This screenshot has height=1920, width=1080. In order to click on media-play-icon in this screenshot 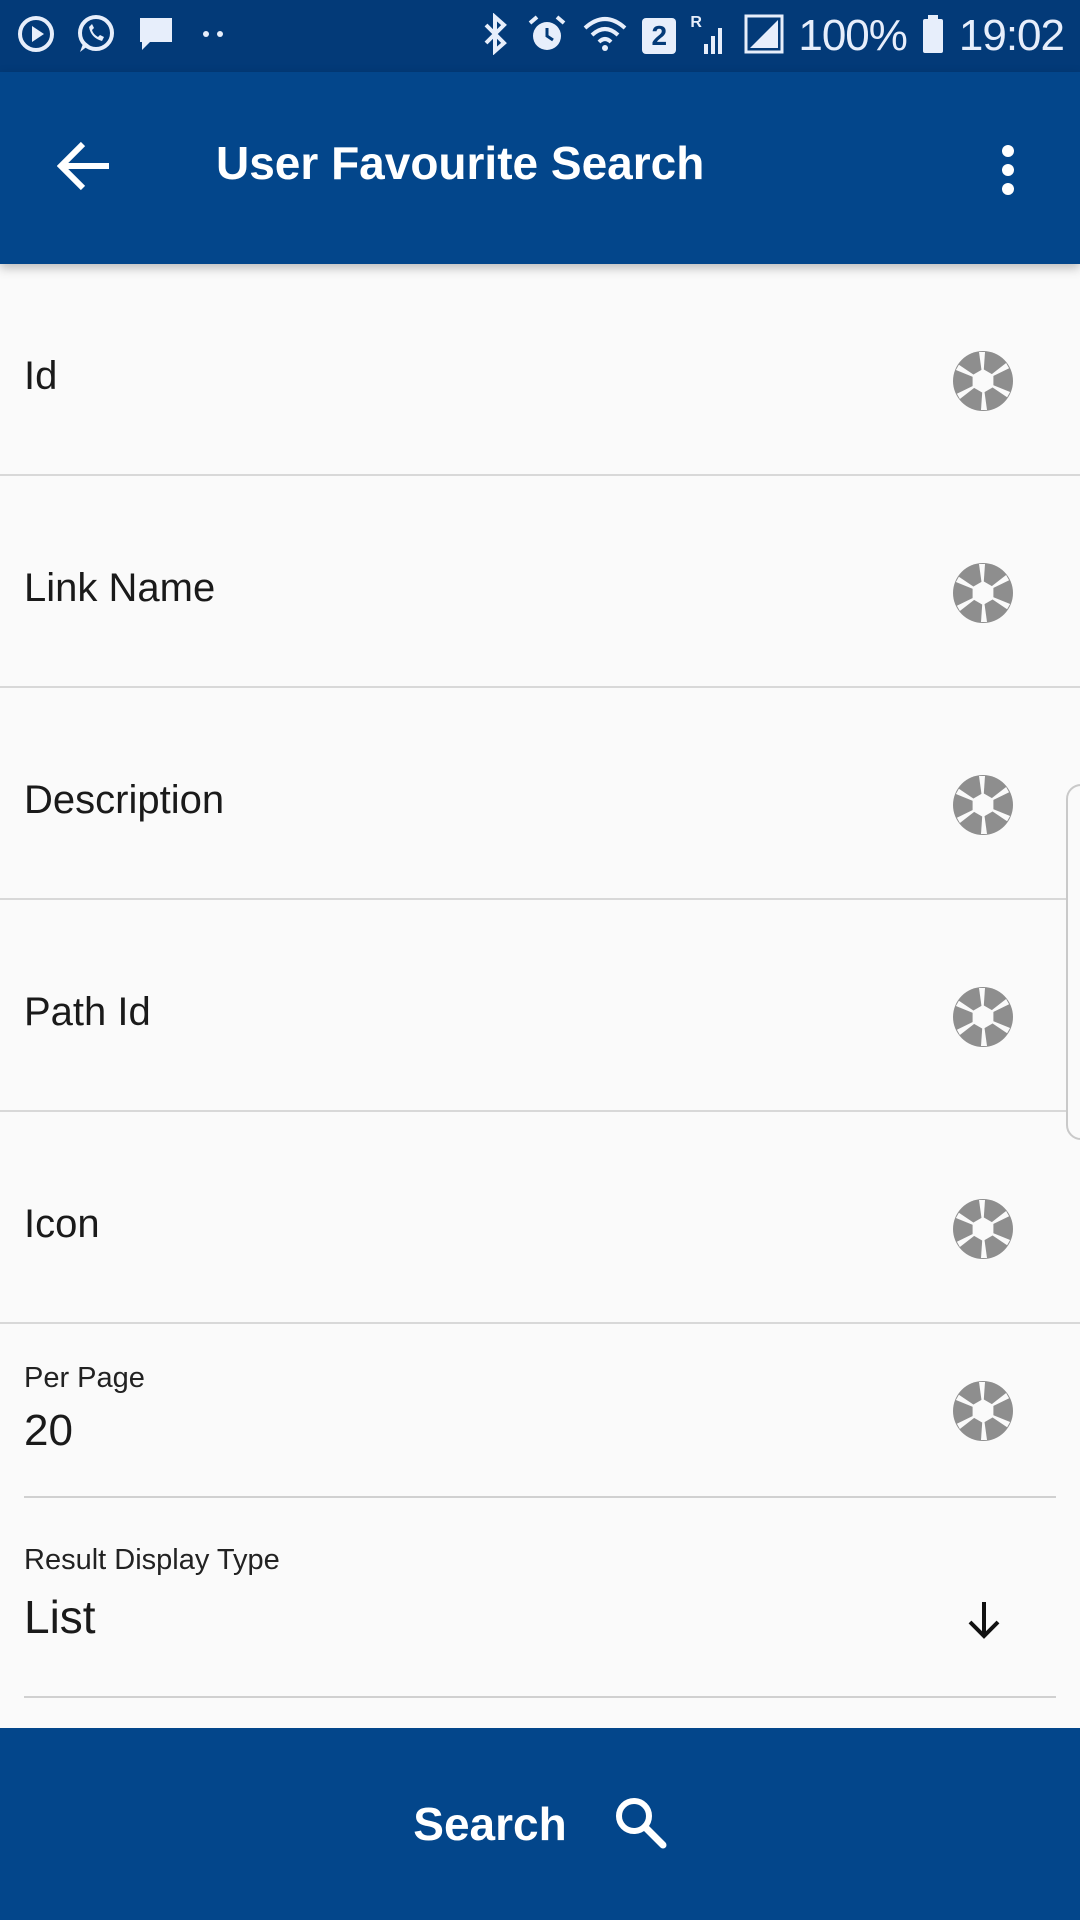, I will do `click(36, 36)`.